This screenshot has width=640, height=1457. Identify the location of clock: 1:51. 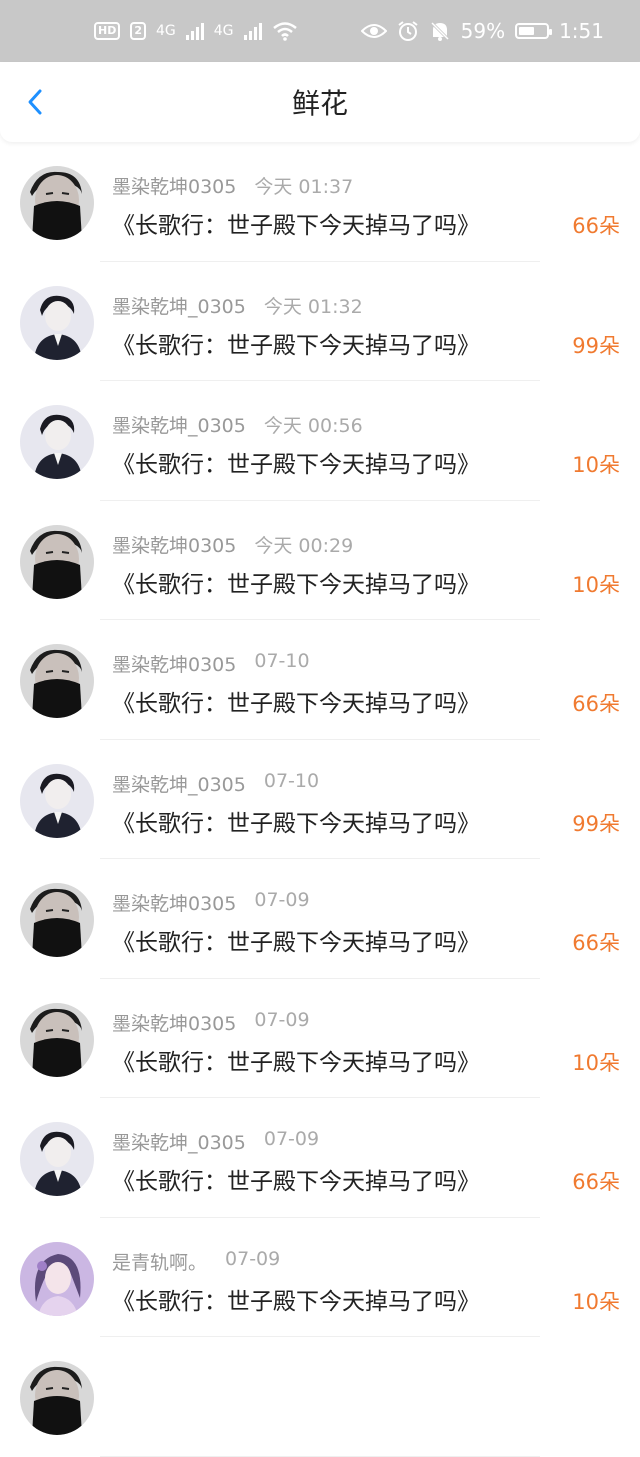
(581, 31).